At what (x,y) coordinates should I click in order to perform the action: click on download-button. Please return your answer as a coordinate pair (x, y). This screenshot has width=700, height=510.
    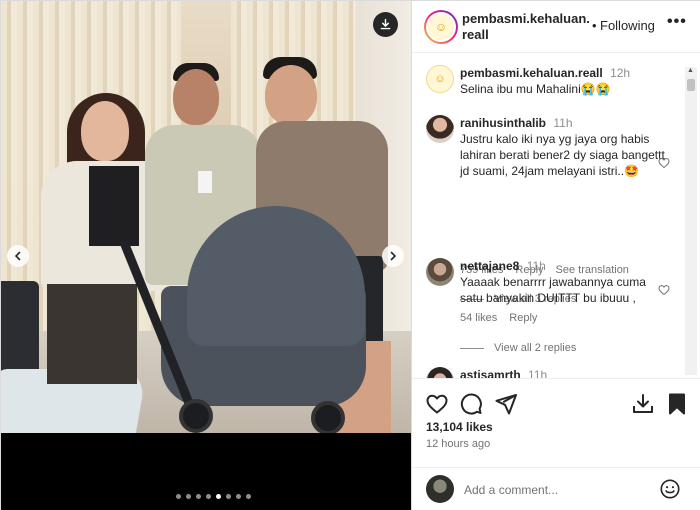
    Looking at the image, I should click on (385, 24).